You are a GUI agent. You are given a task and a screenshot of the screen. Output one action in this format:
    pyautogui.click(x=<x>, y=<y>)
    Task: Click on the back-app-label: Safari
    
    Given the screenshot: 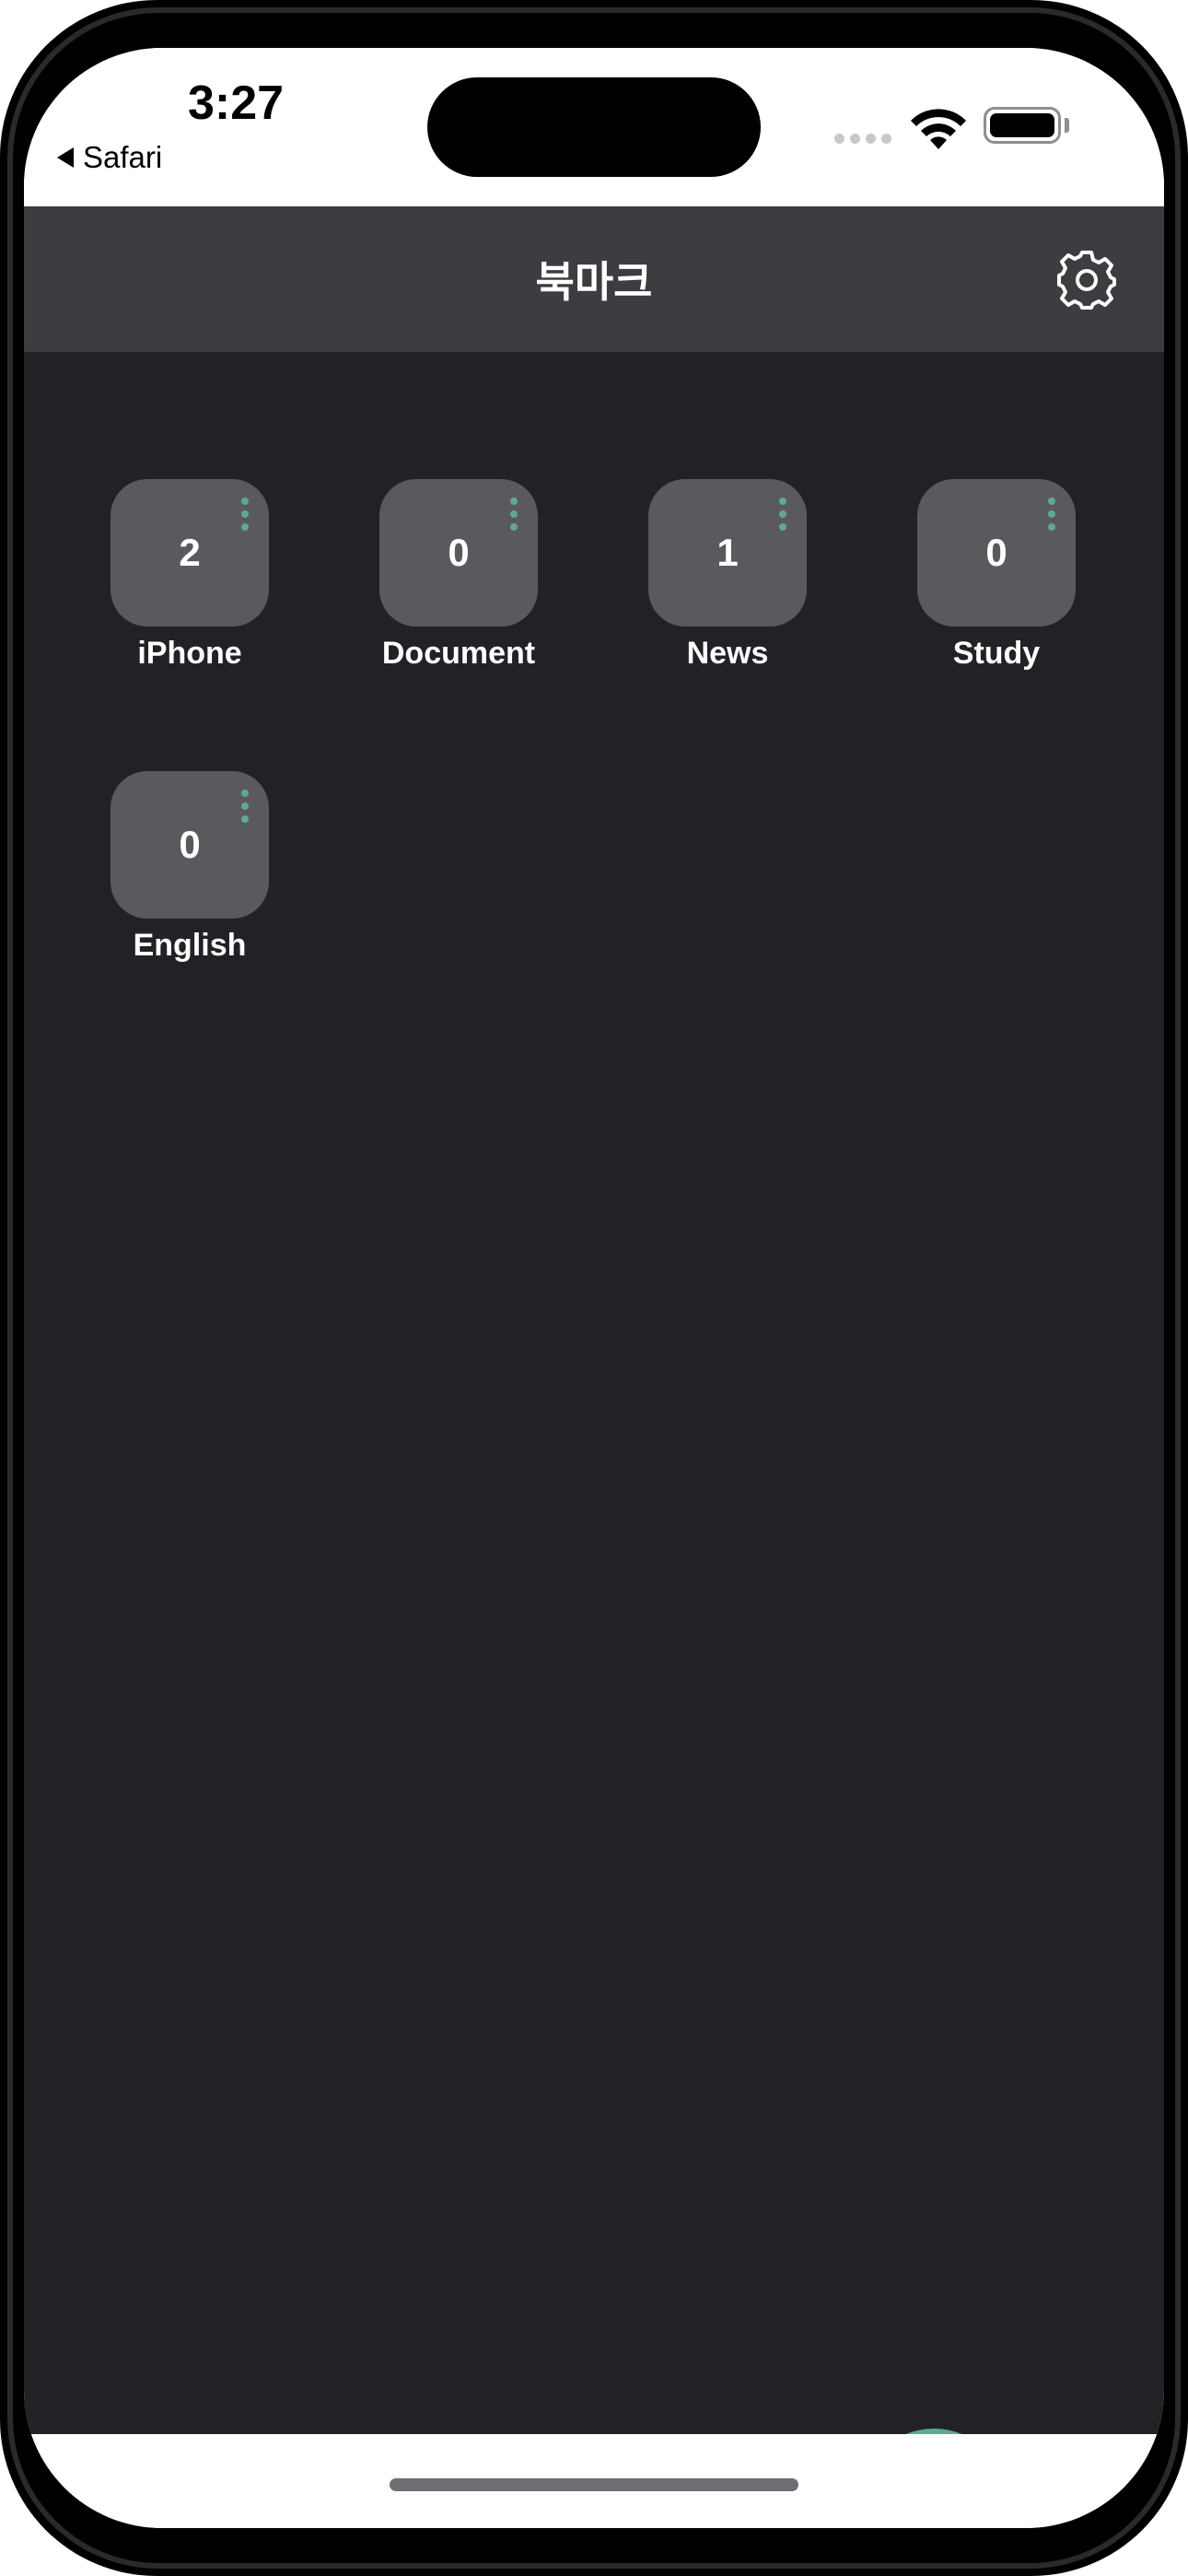 What is the action you would take?
    pyautogui.click(x=123, y=157)
    